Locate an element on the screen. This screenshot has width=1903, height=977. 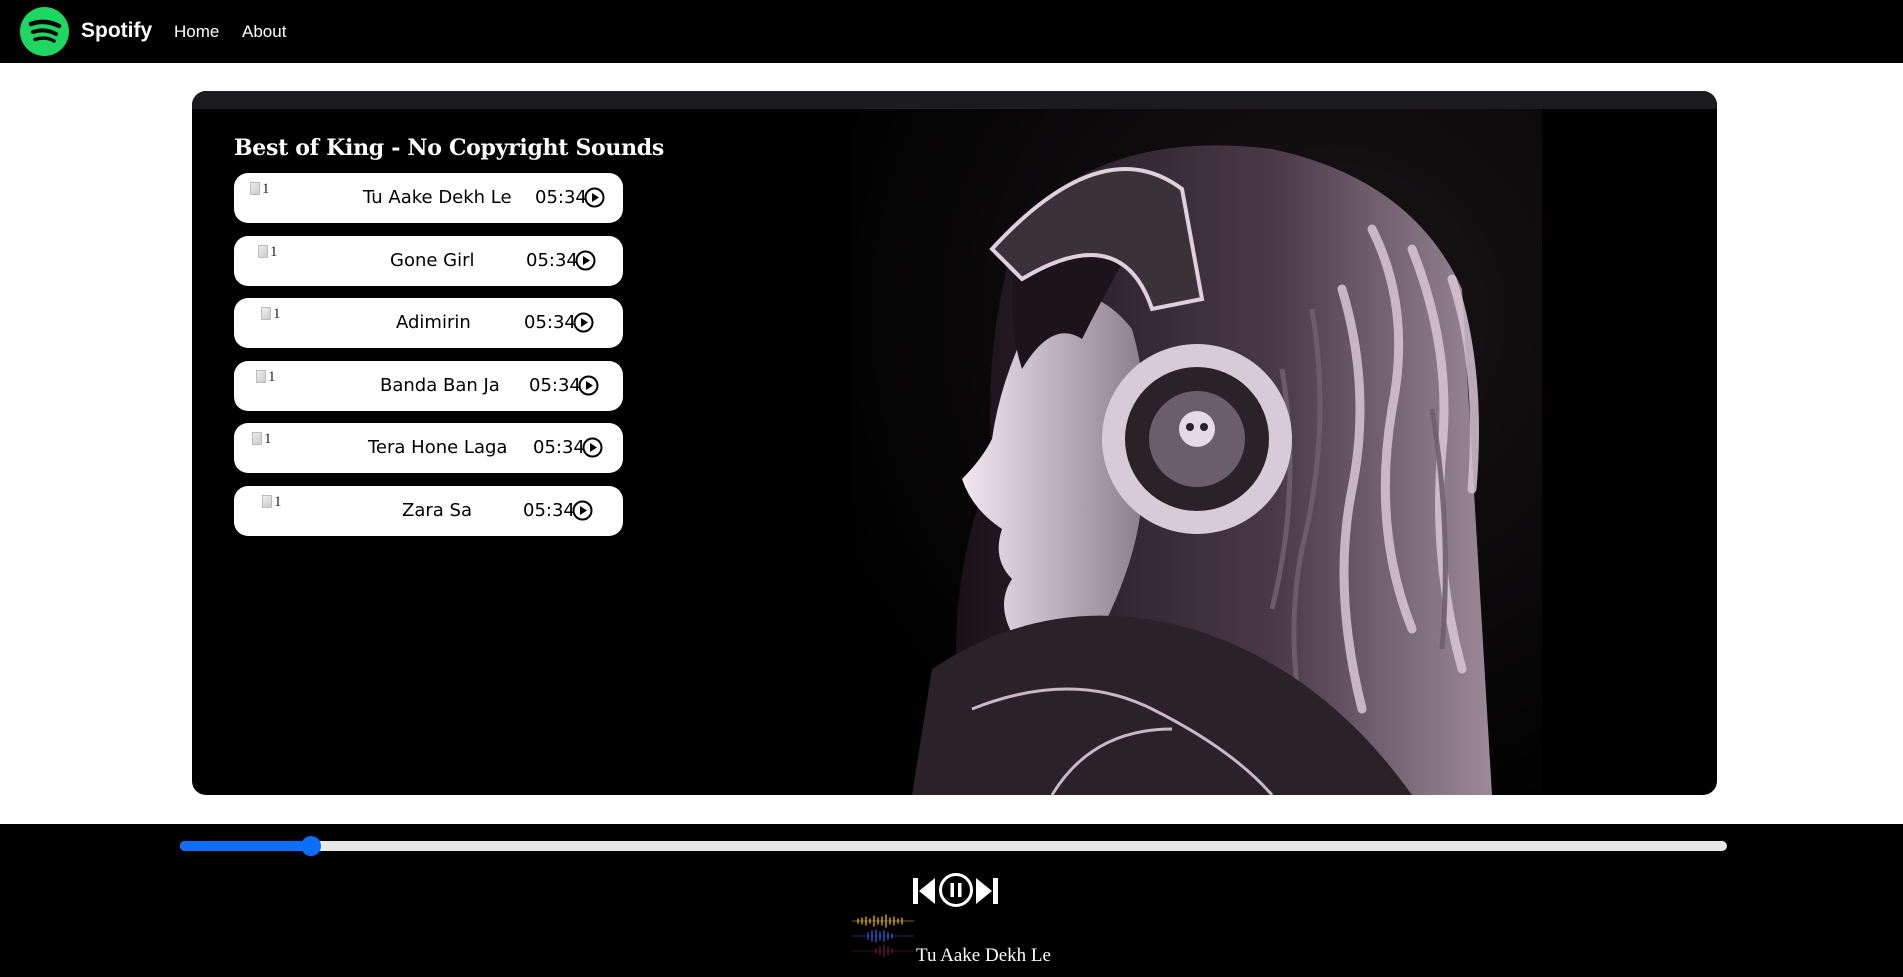
song-item-tu-aake-dekh-le: 1 Tu Aake Dekh Le 05:34 is located at coordinates (428, 198).